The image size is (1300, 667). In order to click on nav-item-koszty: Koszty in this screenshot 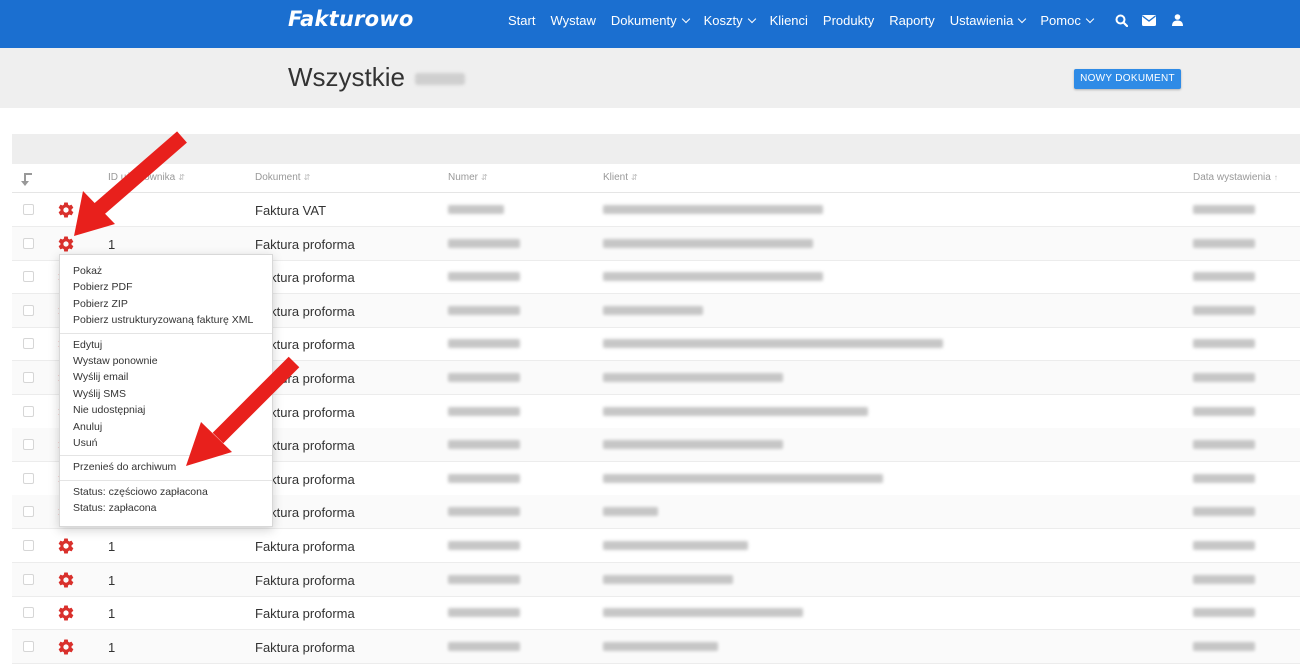, I will do `click(729, 20)`.